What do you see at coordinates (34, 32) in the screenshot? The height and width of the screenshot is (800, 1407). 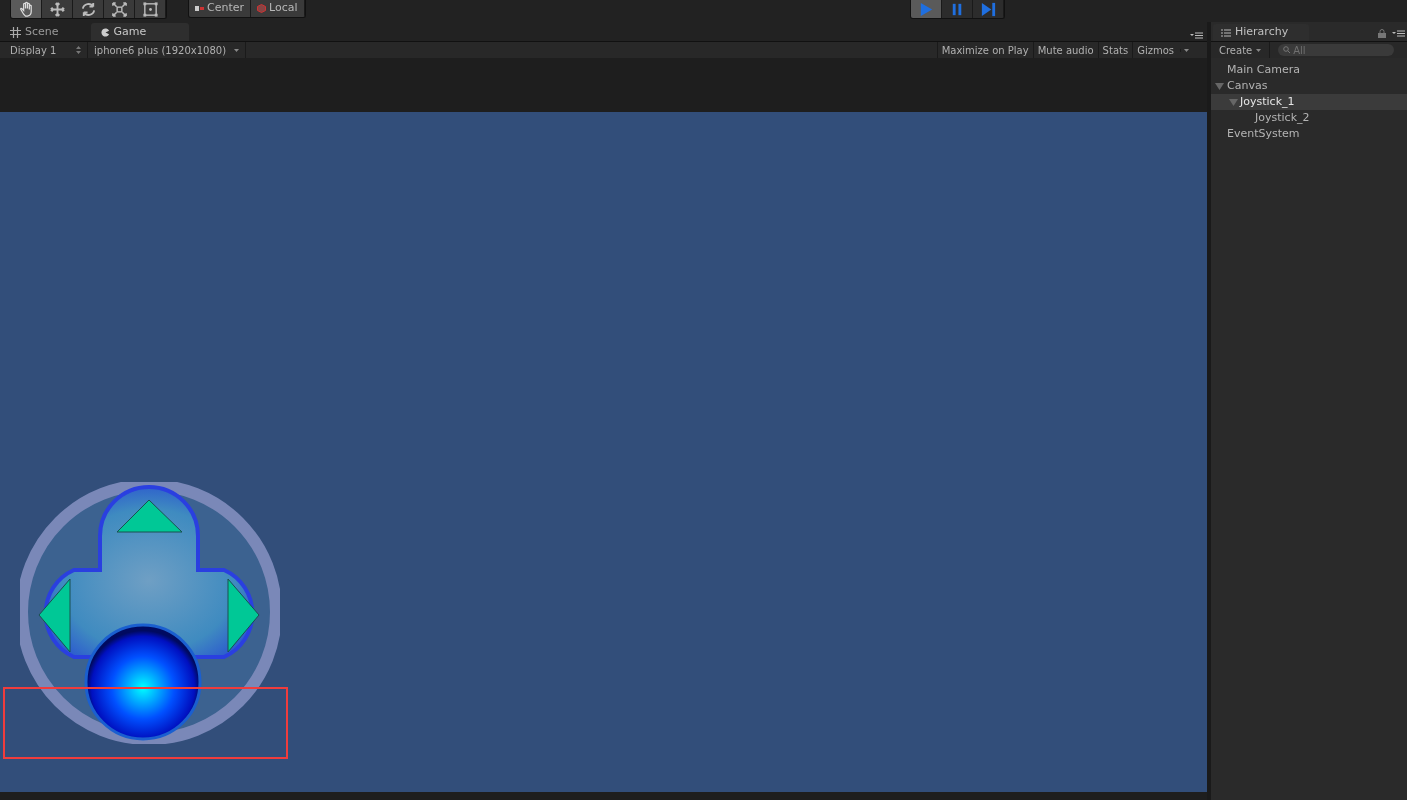 I see `tab: Scene` at bounding box center [34, 32].